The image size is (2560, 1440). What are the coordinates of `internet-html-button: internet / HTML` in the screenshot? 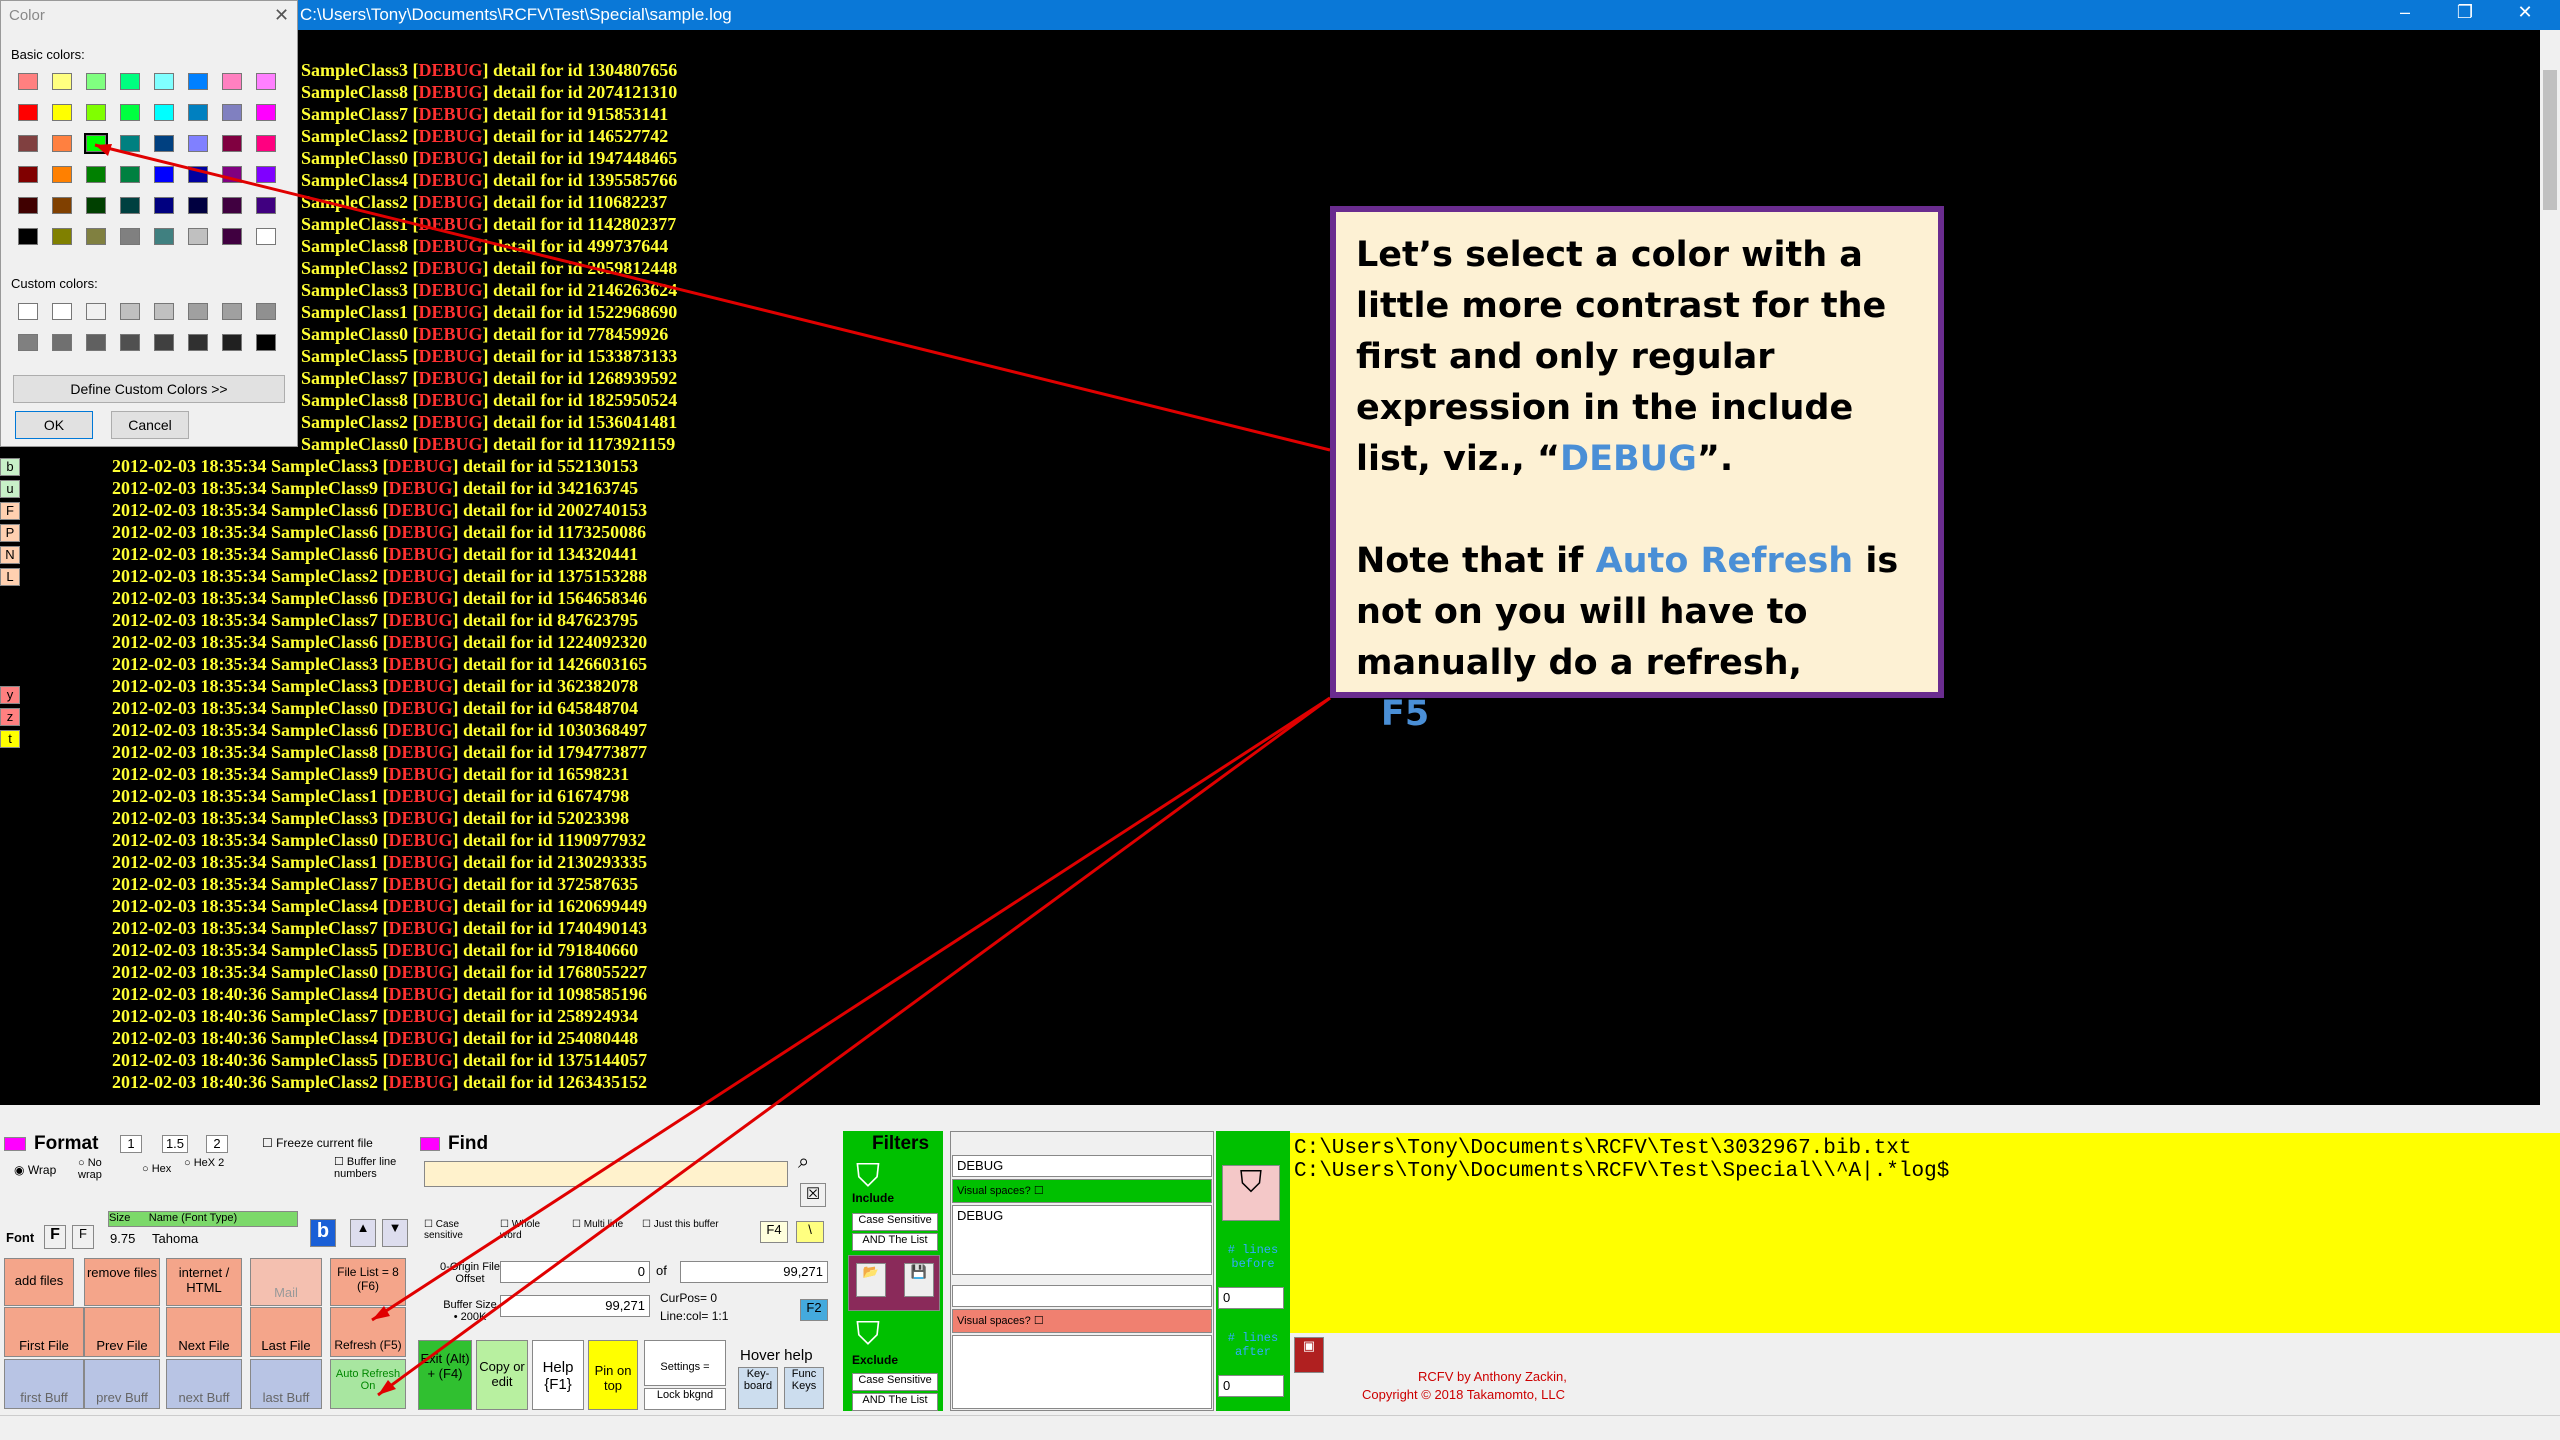 It's located at (204, 1282).